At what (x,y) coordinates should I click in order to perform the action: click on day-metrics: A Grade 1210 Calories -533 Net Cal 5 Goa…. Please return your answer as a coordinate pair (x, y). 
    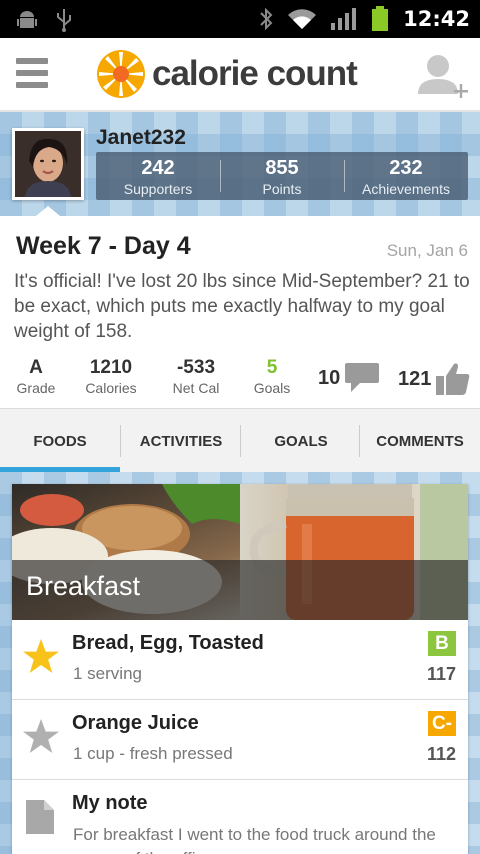
    Looking at the image, I should click on (240, 379).